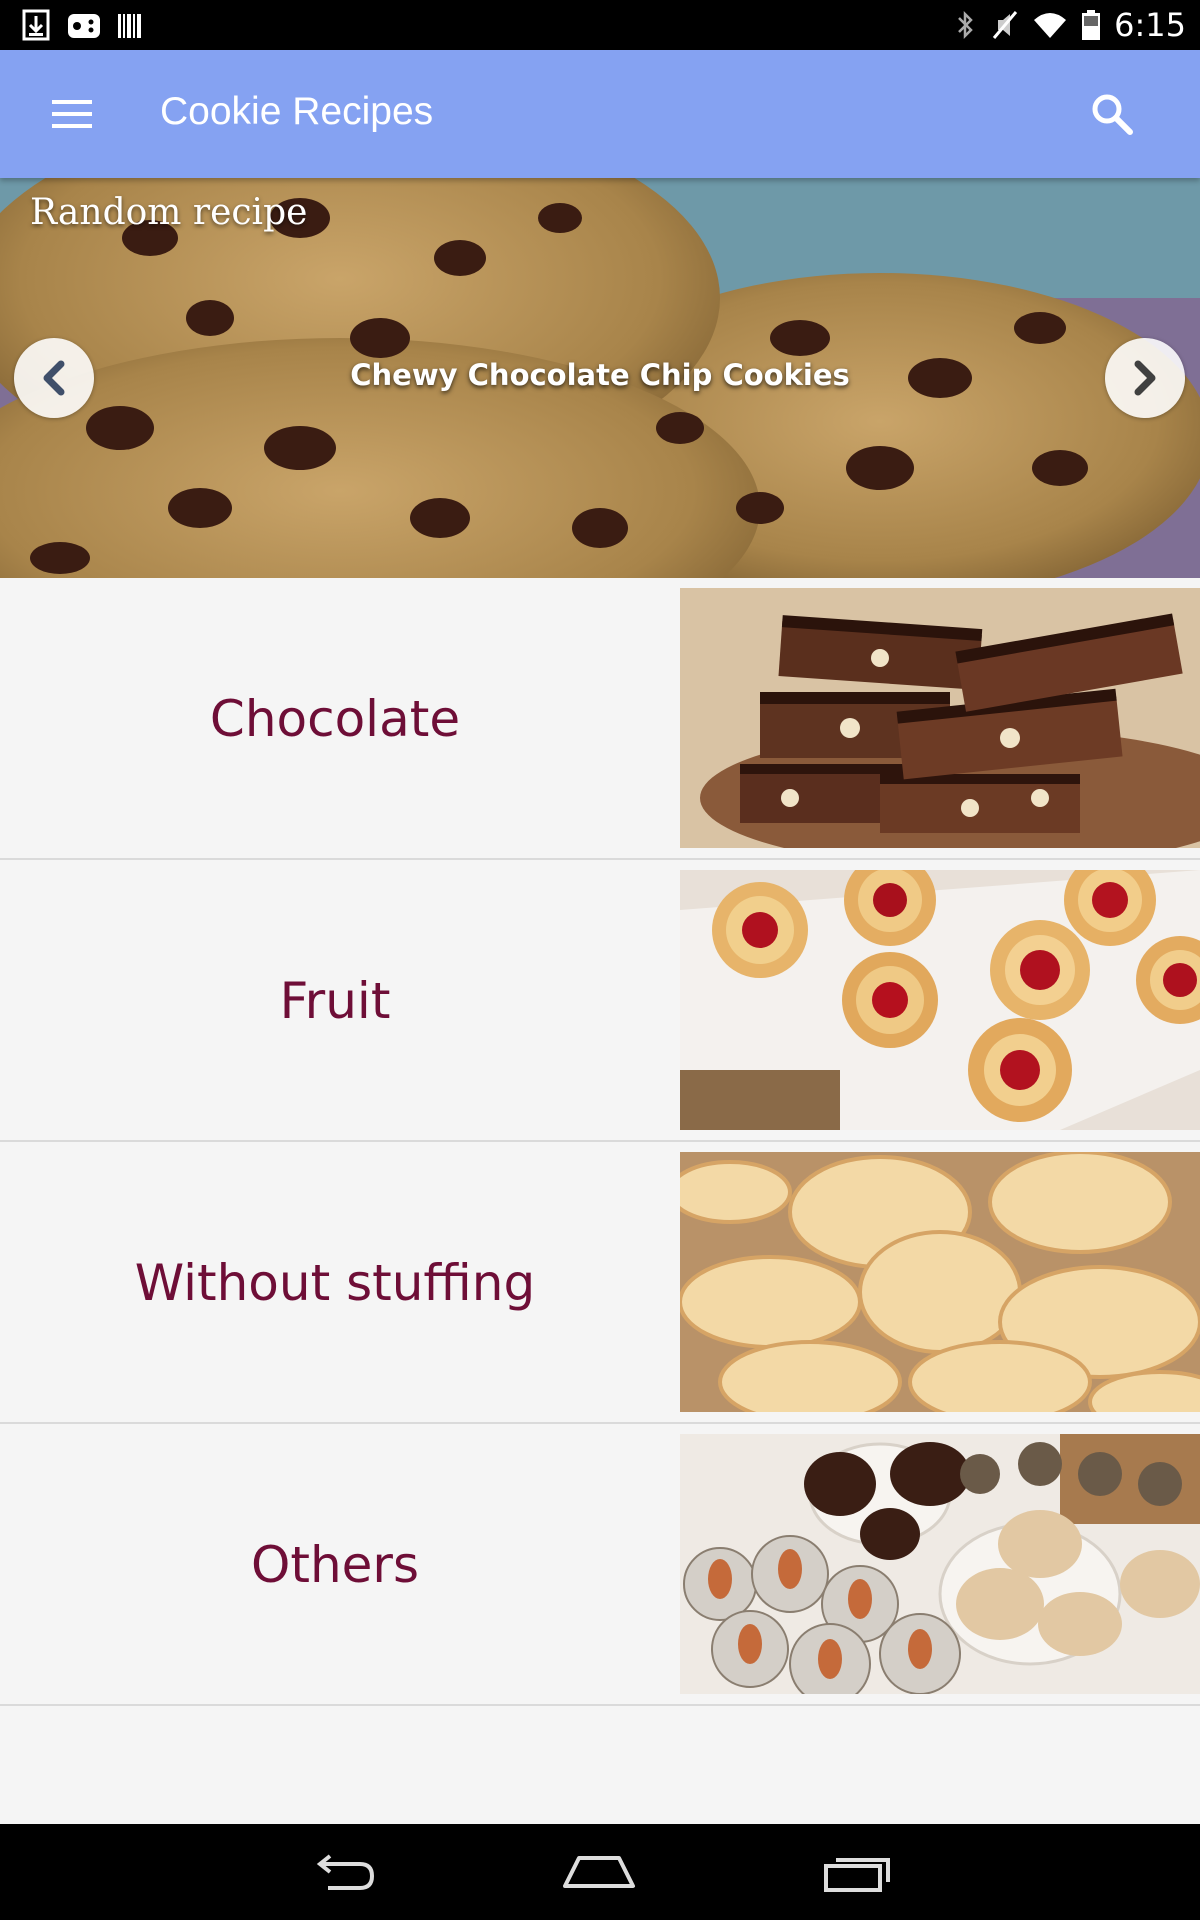 The image size is (1200, 1920). Describe the element at coordinates (600, 25) in the screenshot. I see `status-bar: 6:15` at that location.